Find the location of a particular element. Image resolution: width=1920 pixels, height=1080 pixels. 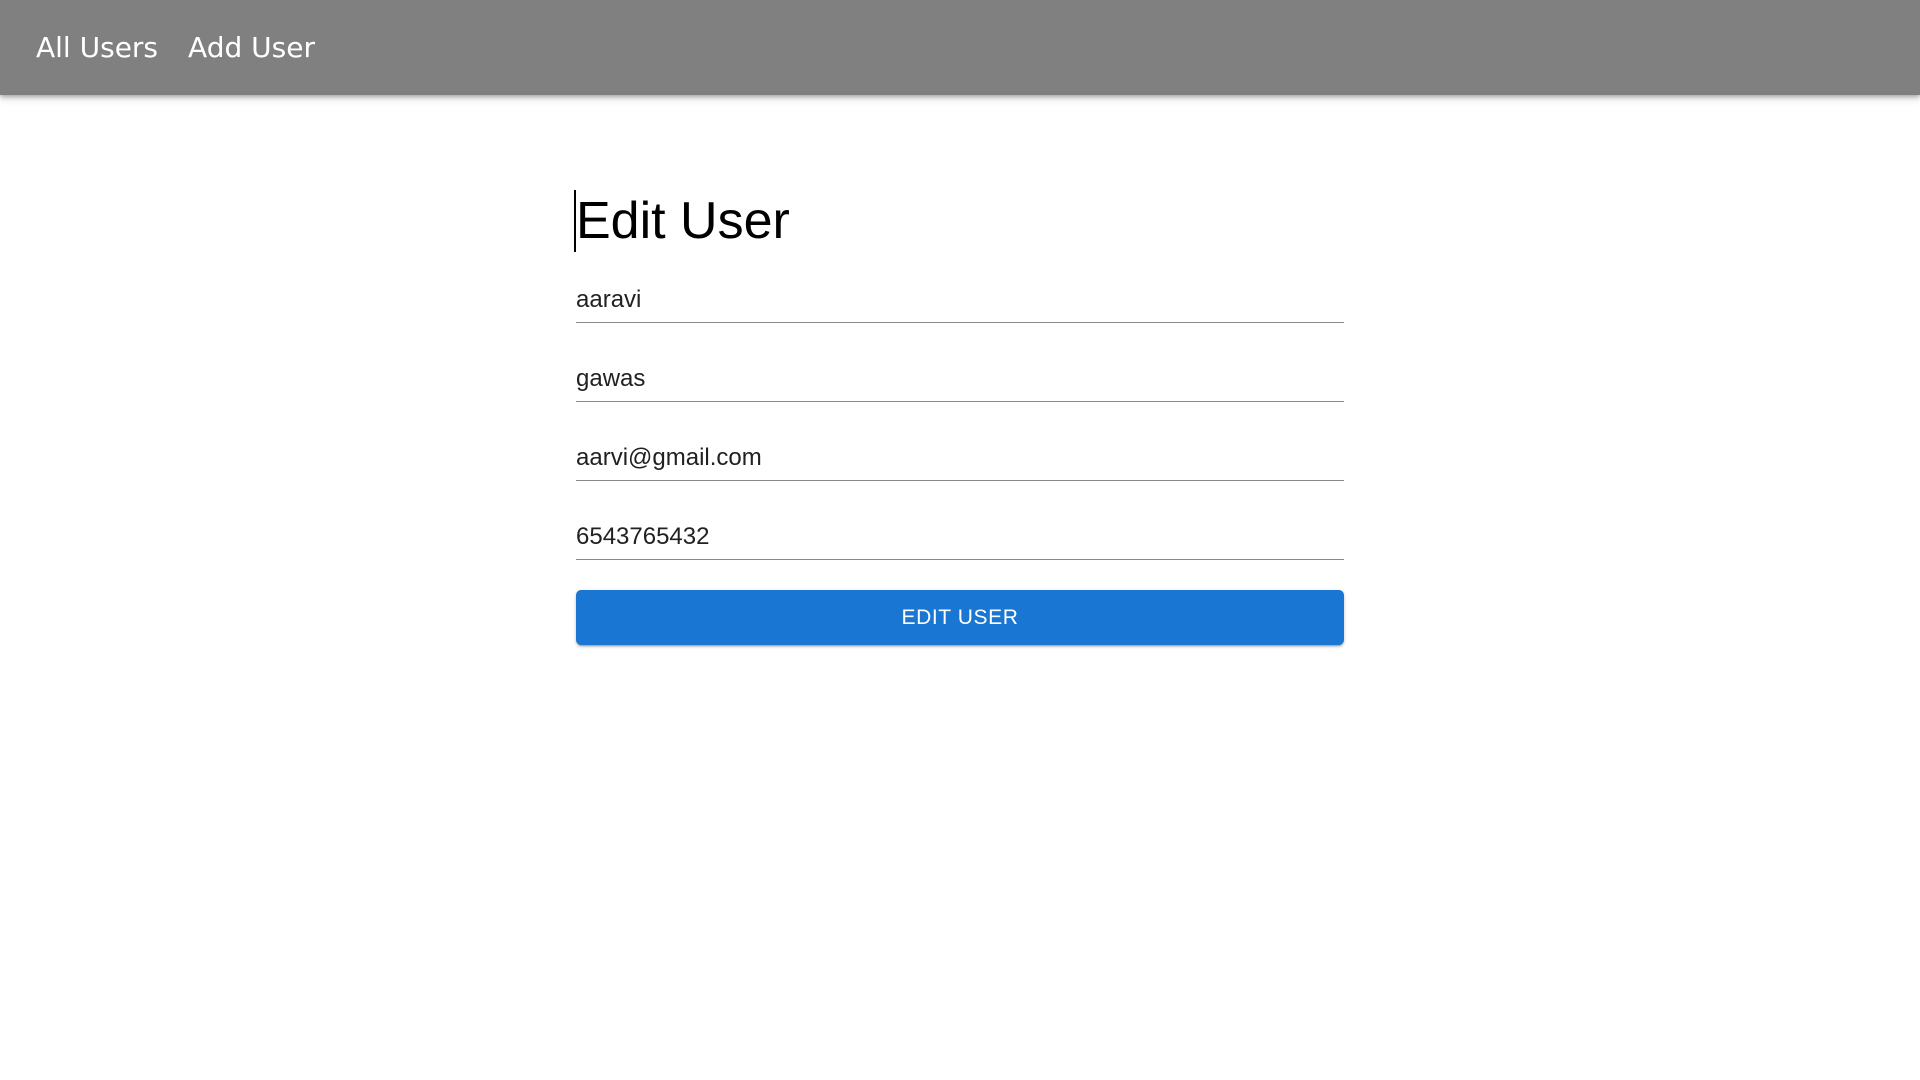

email-field-container is located at coordinates (960, 457).